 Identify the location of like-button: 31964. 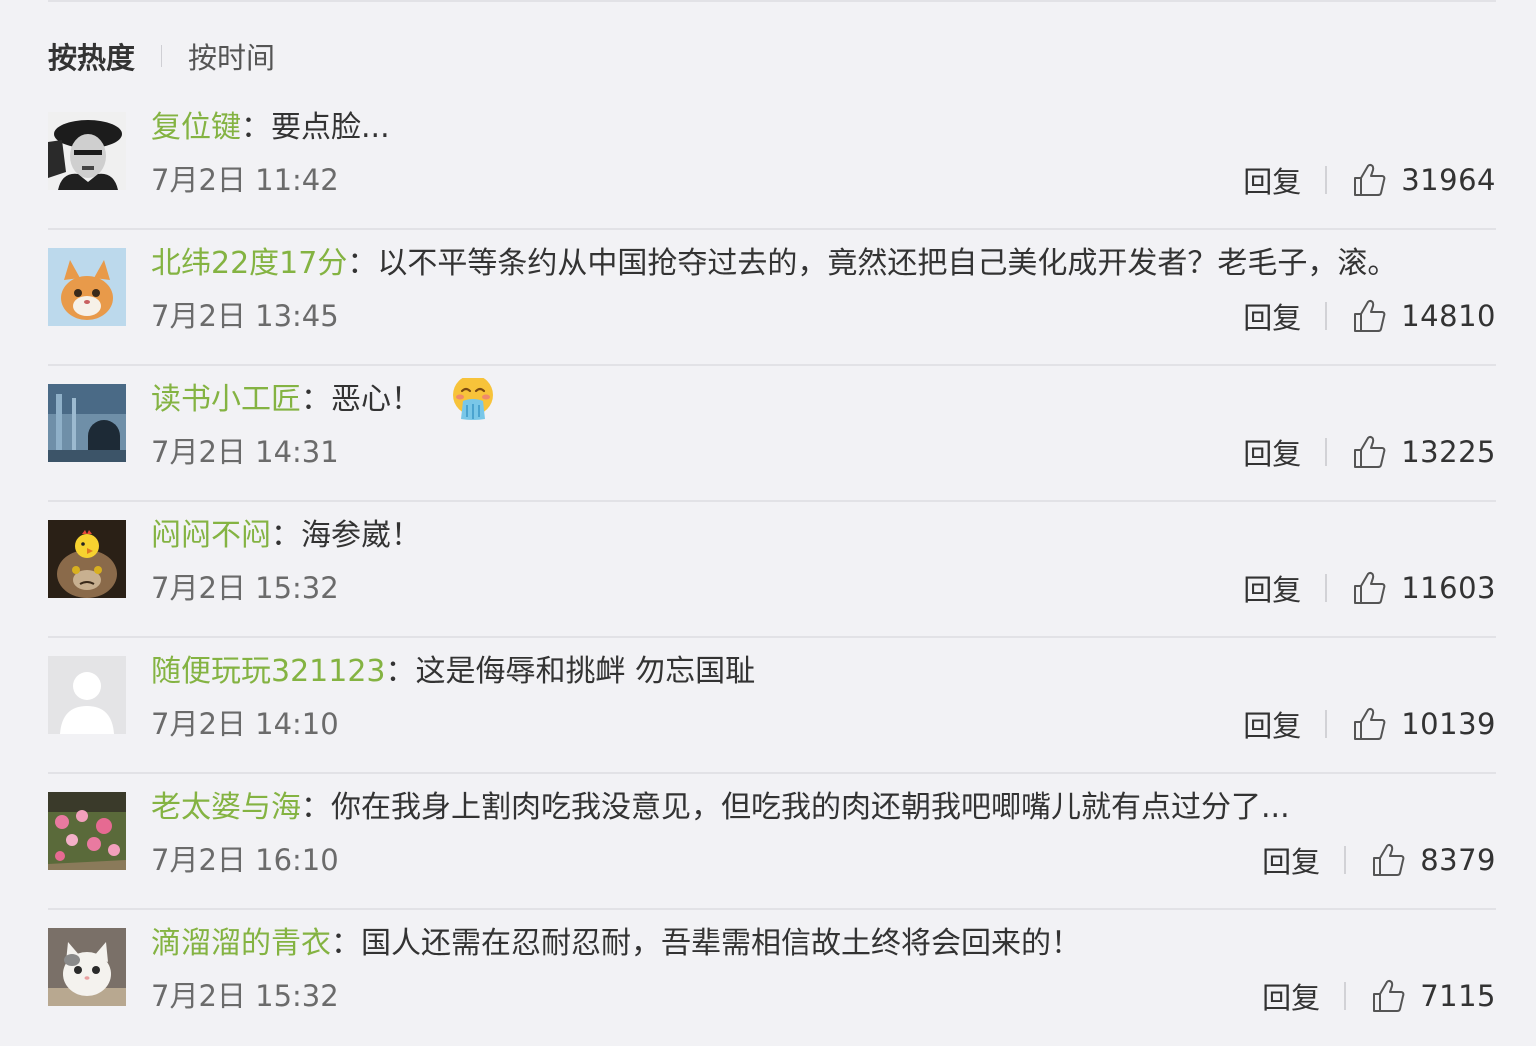
(1423, 180).